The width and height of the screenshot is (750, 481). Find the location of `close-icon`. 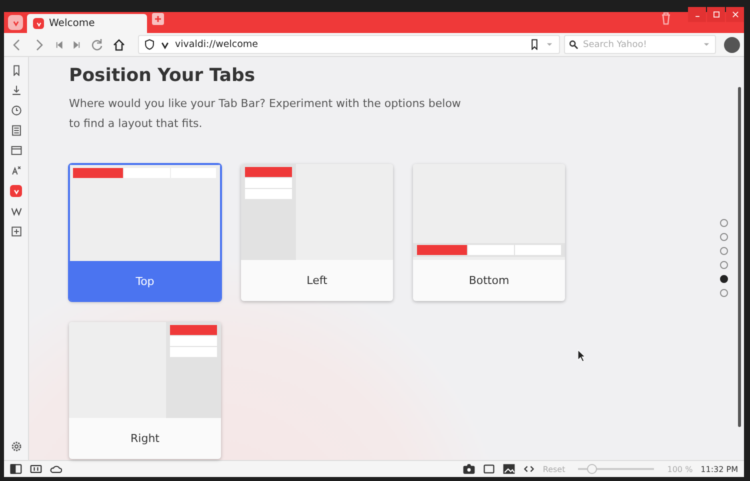

close-icon is located at coordinates (735, 14).